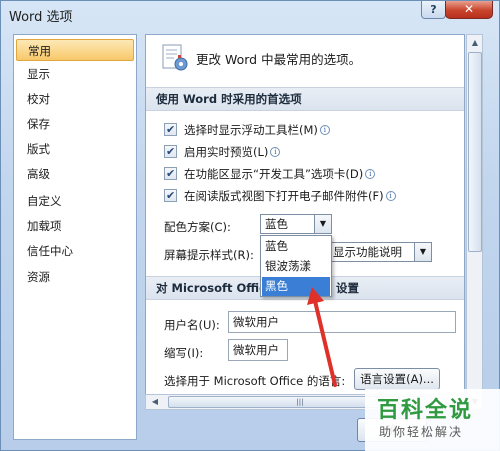  I want to click on screentip-label: 屏幕提示样式(R):, so click(209, 255).